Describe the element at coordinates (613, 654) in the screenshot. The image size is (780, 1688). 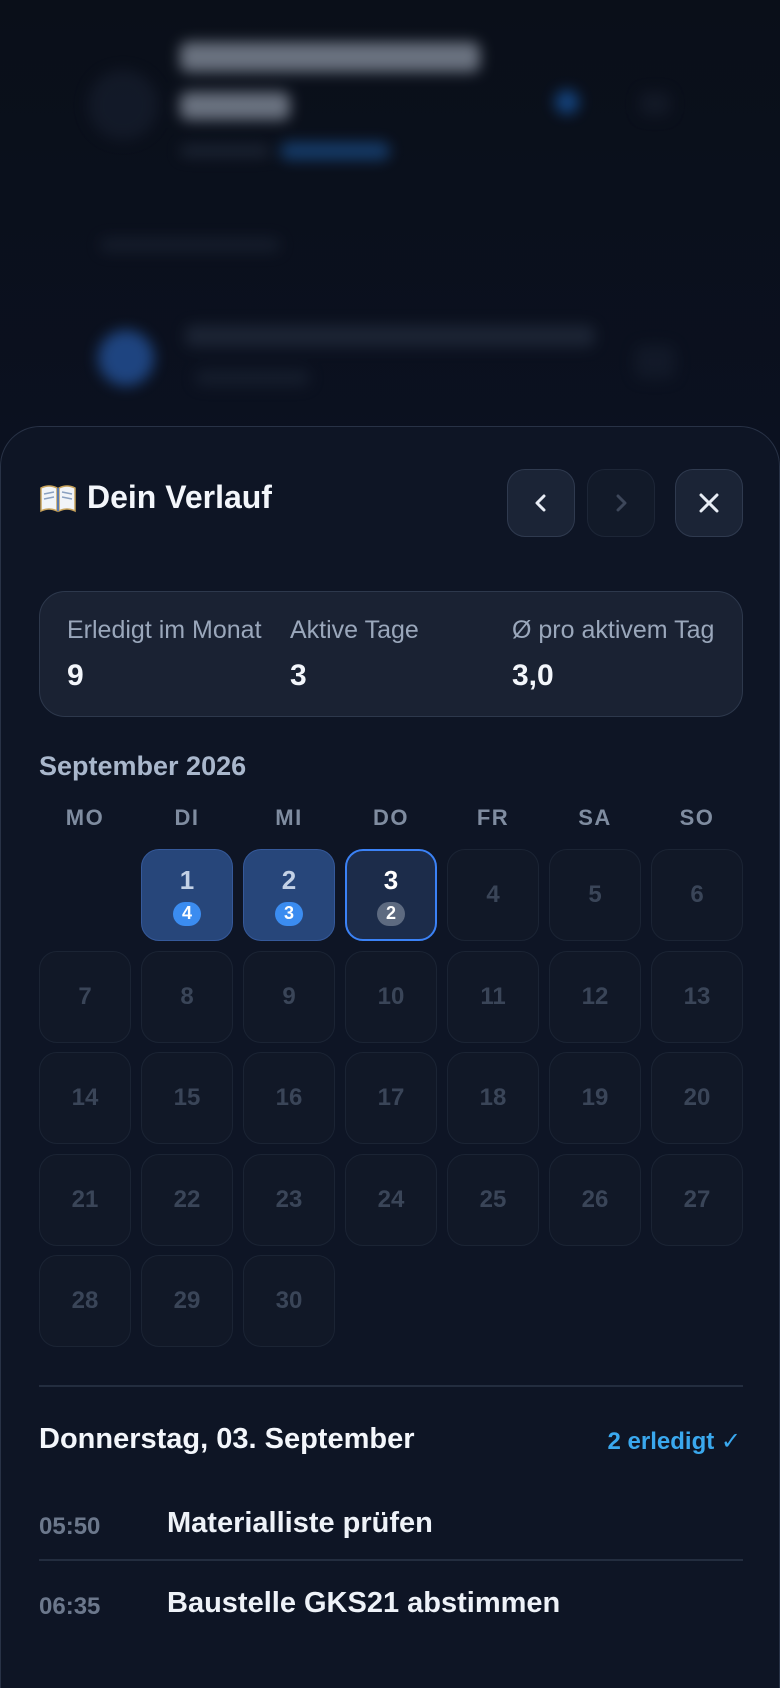
I see `stat-average-per-day: Ø pro aktivem Tag 3,0` at that location.